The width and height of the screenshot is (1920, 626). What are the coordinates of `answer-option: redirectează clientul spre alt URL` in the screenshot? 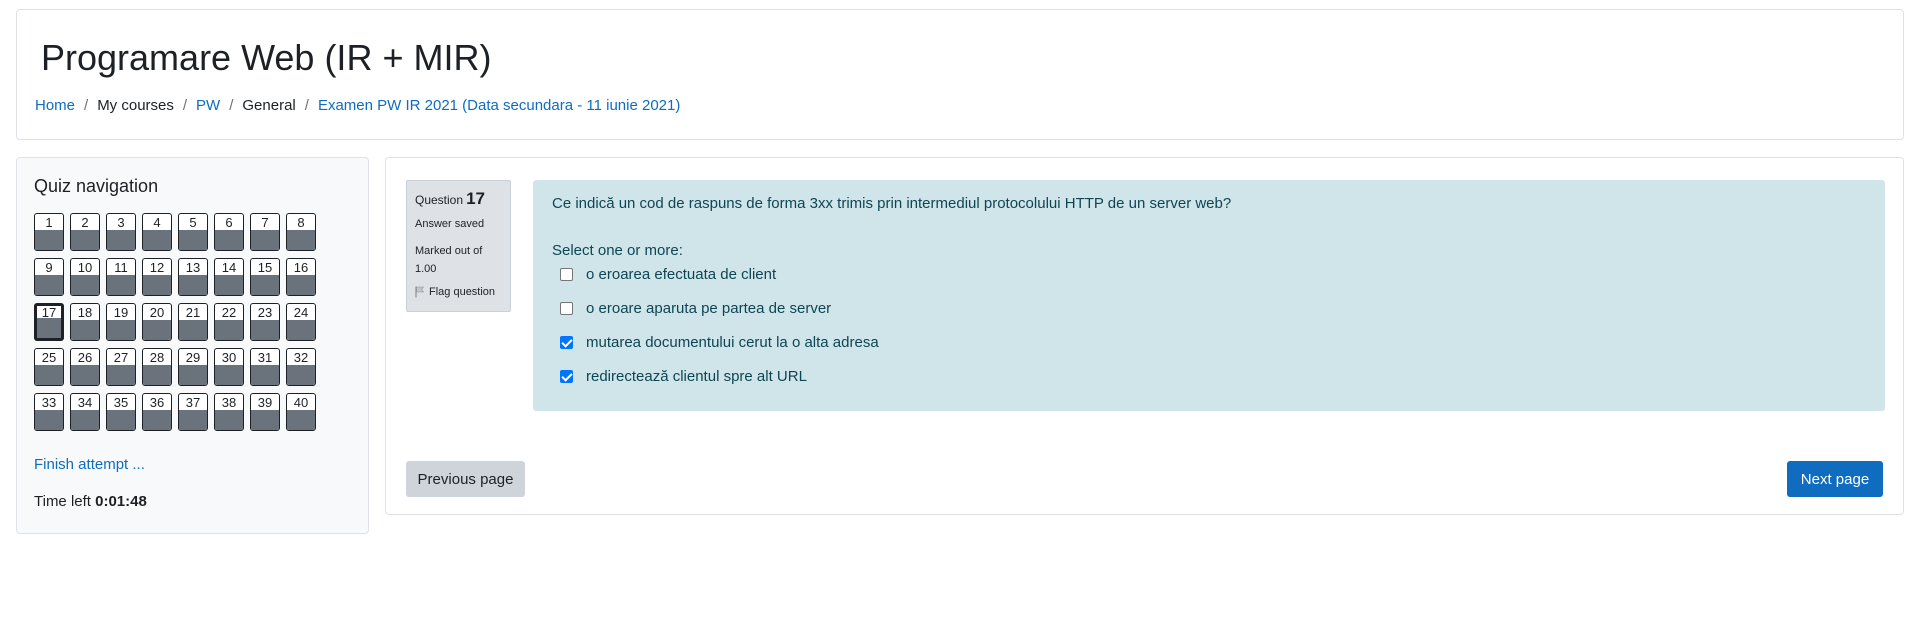 It's located at (683, 376).